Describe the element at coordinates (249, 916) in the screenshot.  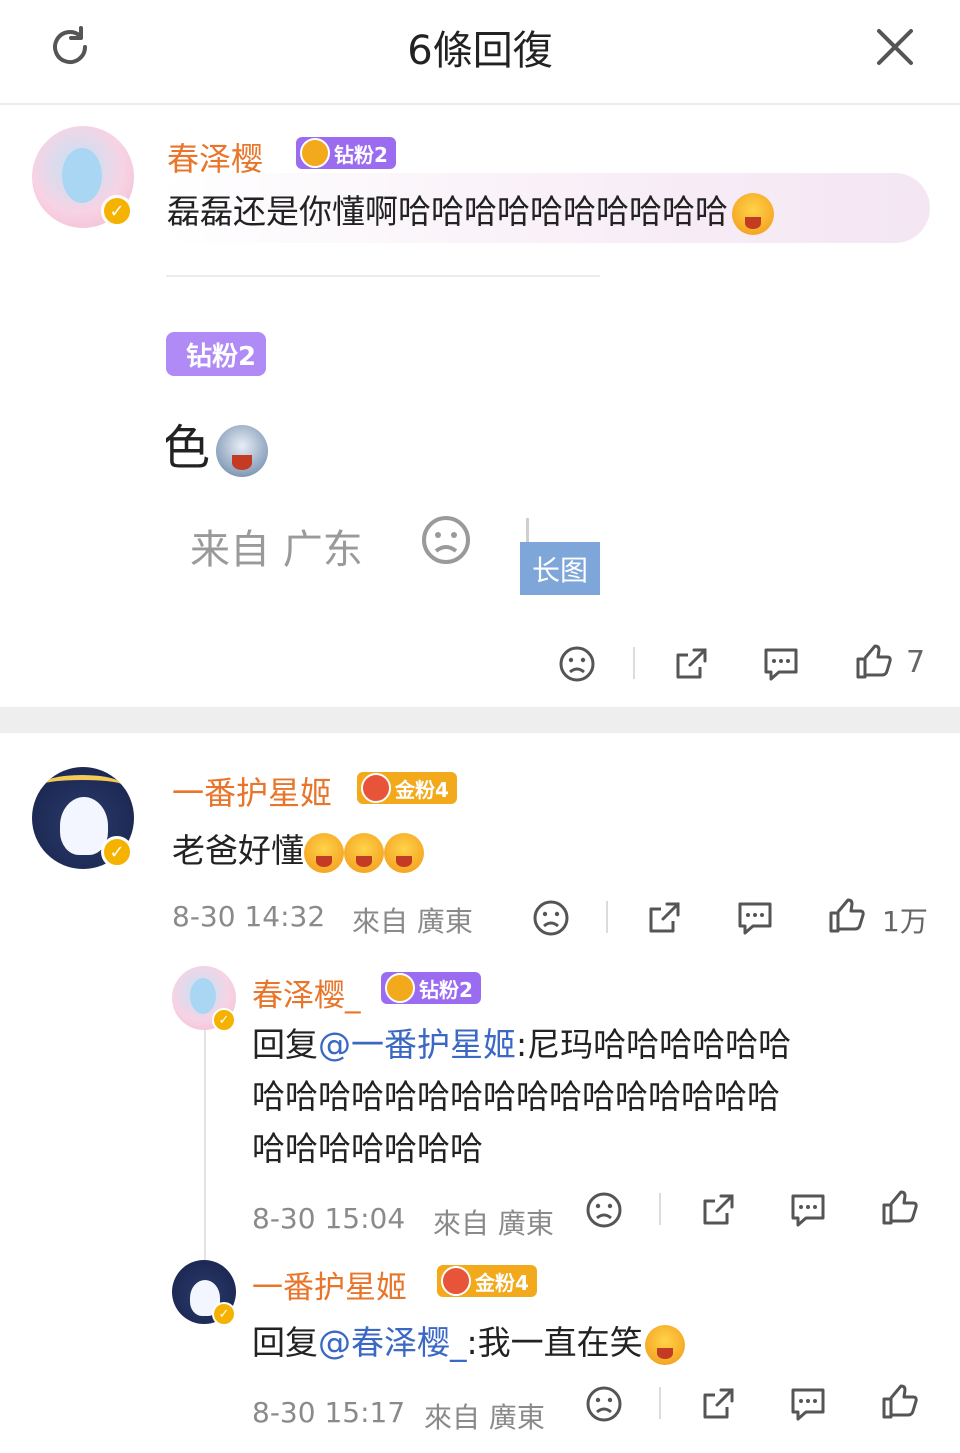
I see `comment-date: 8-30 14:32` at that location.